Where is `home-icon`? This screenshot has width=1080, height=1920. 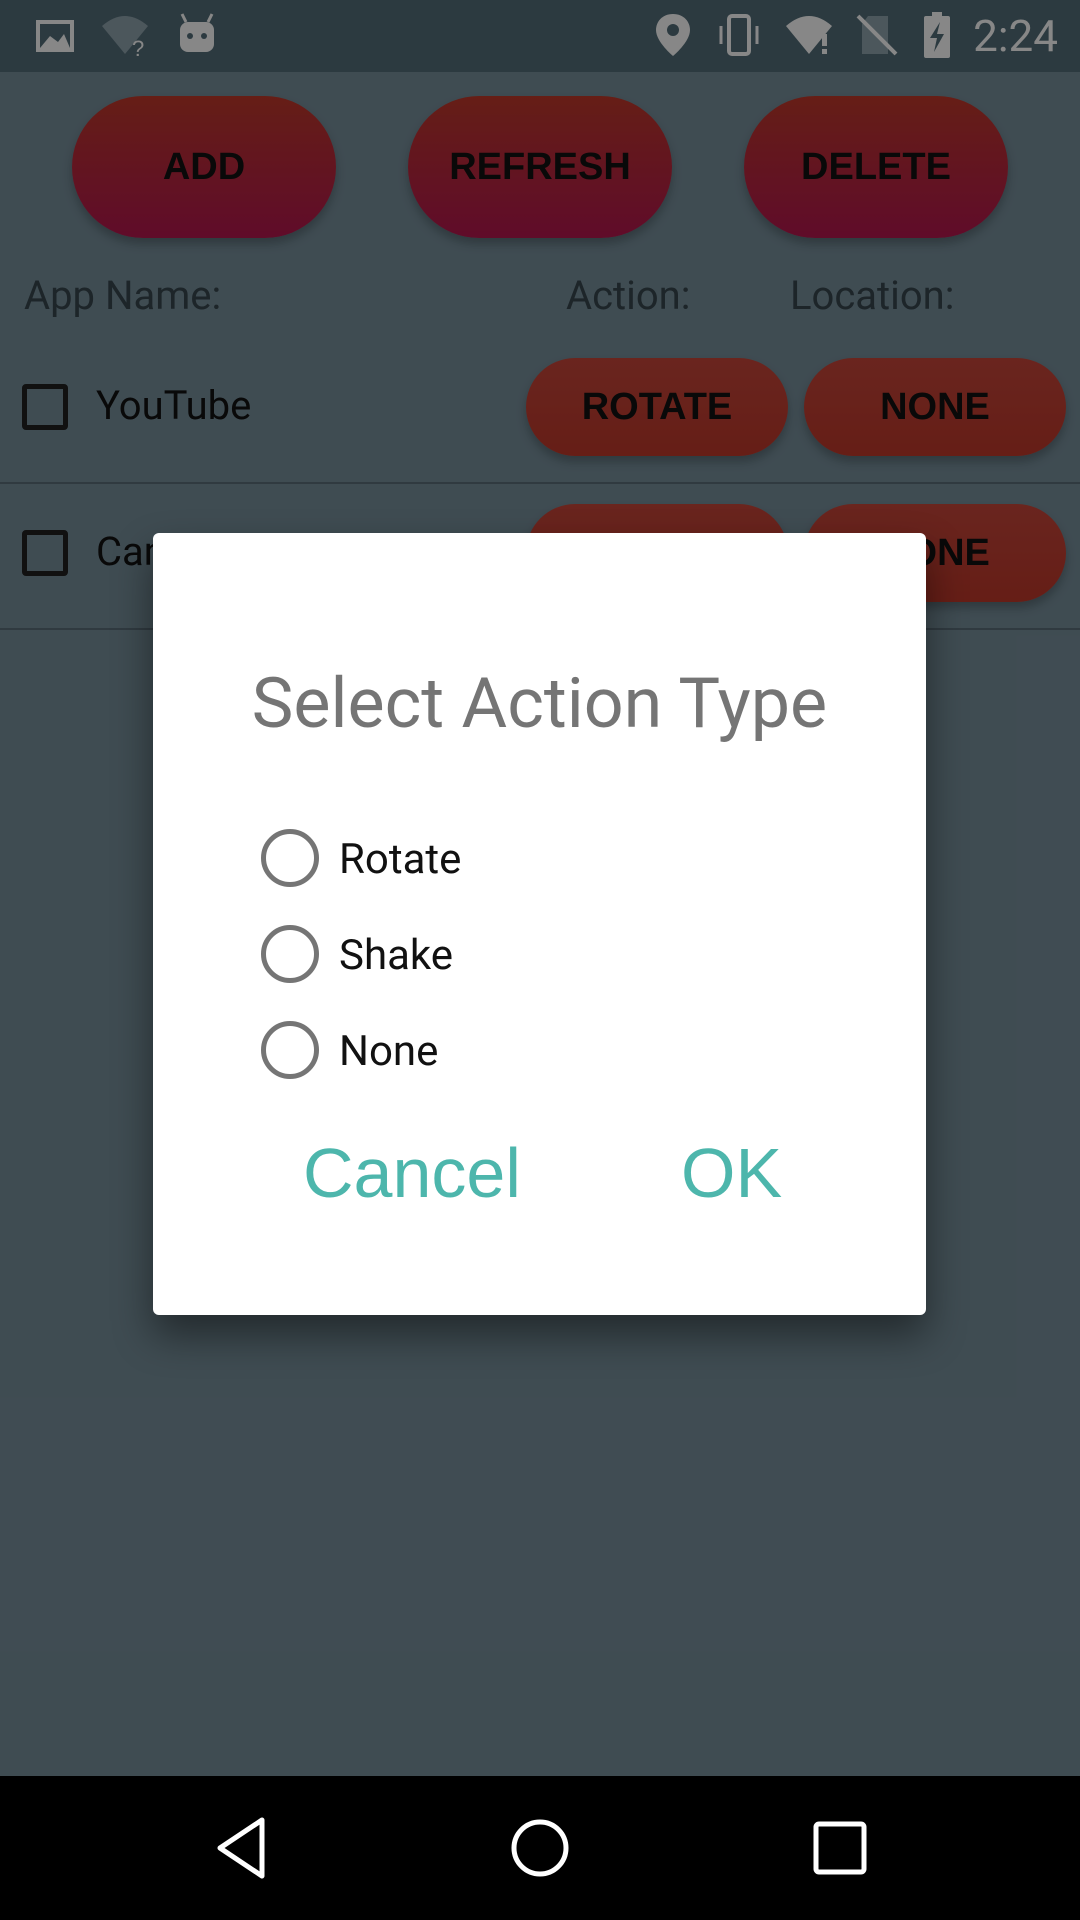 home-icon is located at coordinates (540, 1848).